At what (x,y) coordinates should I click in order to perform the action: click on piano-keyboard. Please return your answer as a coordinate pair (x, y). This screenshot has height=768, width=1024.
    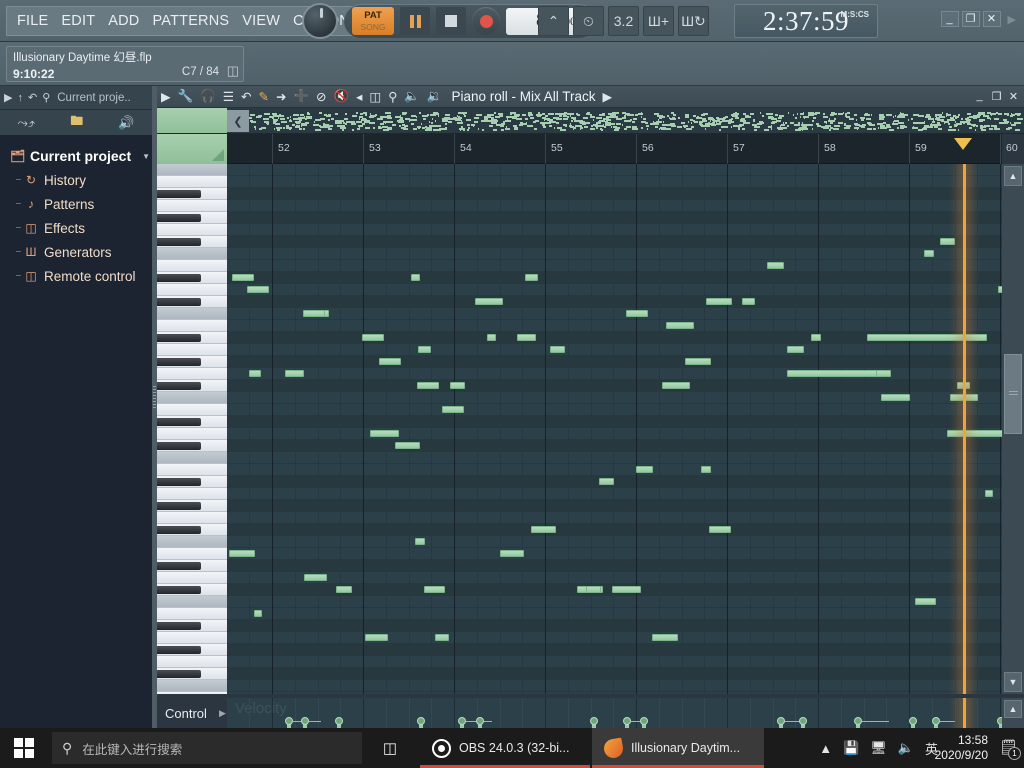
    Looking at the image, I should click on (192, 429).